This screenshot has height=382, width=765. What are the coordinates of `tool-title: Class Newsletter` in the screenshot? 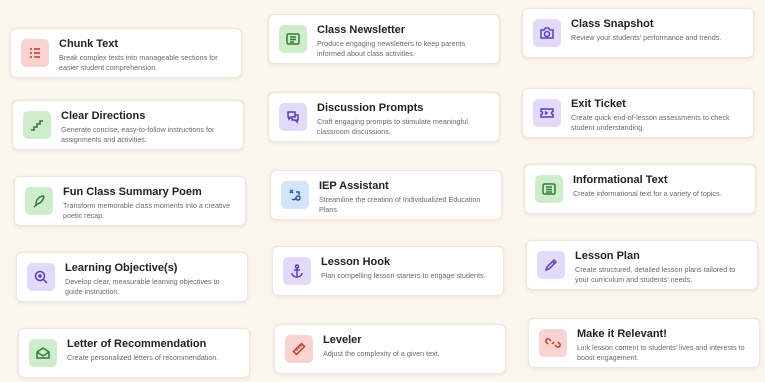 It's located at (361, 30).